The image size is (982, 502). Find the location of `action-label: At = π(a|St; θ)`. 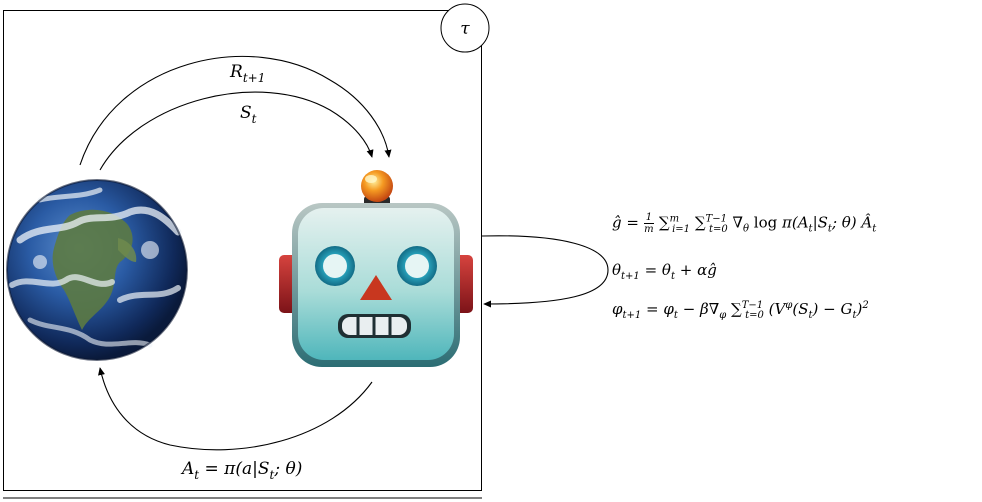

action-label: At = π(a|St; θ) is located at coordinates (241, 470).